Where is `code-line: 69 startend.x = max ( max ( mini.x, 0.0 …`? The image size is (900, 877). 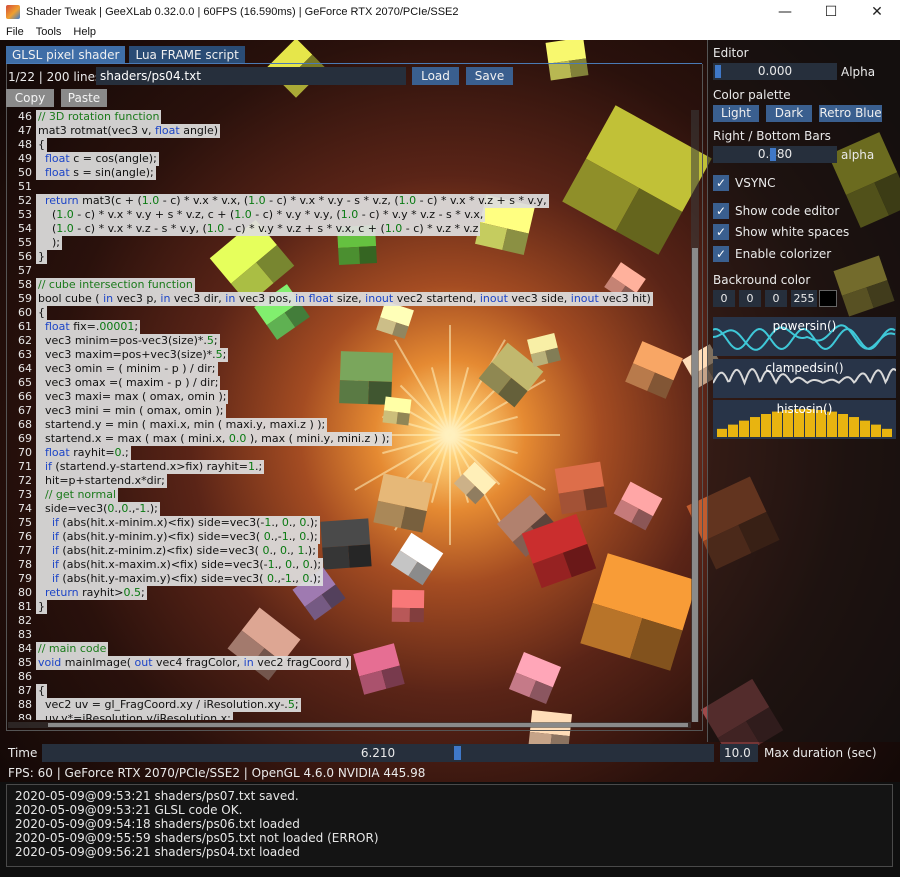 code-line: 69 startend.x = max ( max ( mini.x, 0.0 … is located at coordinates (353, 439).